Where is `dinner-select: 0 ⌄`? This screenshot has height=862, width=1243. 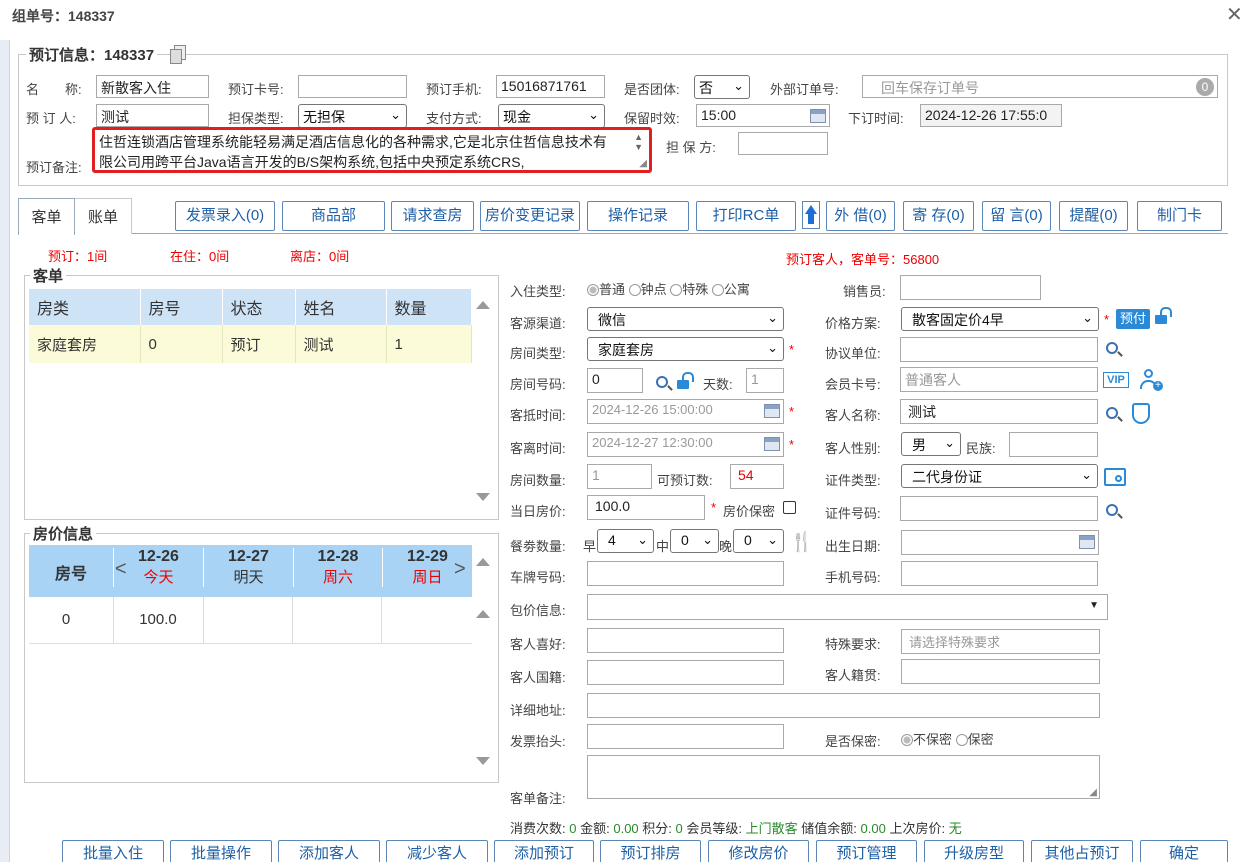
dinner-select: 0 ⌄ is located at coordinates (758, 541).